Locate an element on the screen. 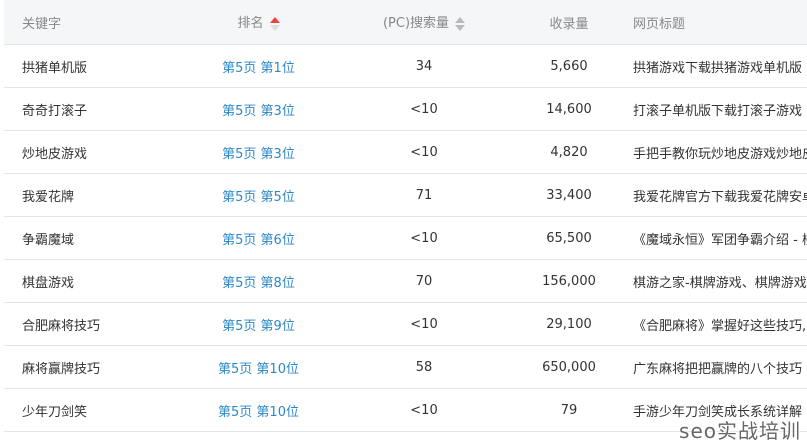  watermark-text: seo实战培训 is located at coordinates (740, 431).